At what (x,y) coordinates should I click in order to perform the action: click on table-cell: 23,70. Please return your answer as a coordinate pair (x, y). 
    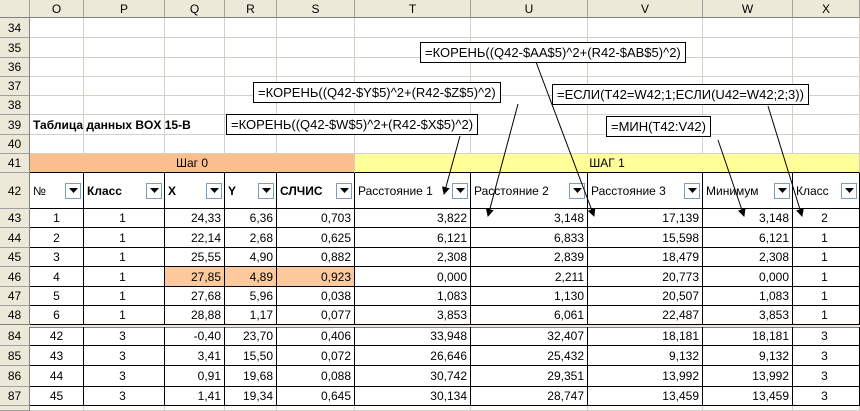
    Looking at the image, I should click on (251, 336).